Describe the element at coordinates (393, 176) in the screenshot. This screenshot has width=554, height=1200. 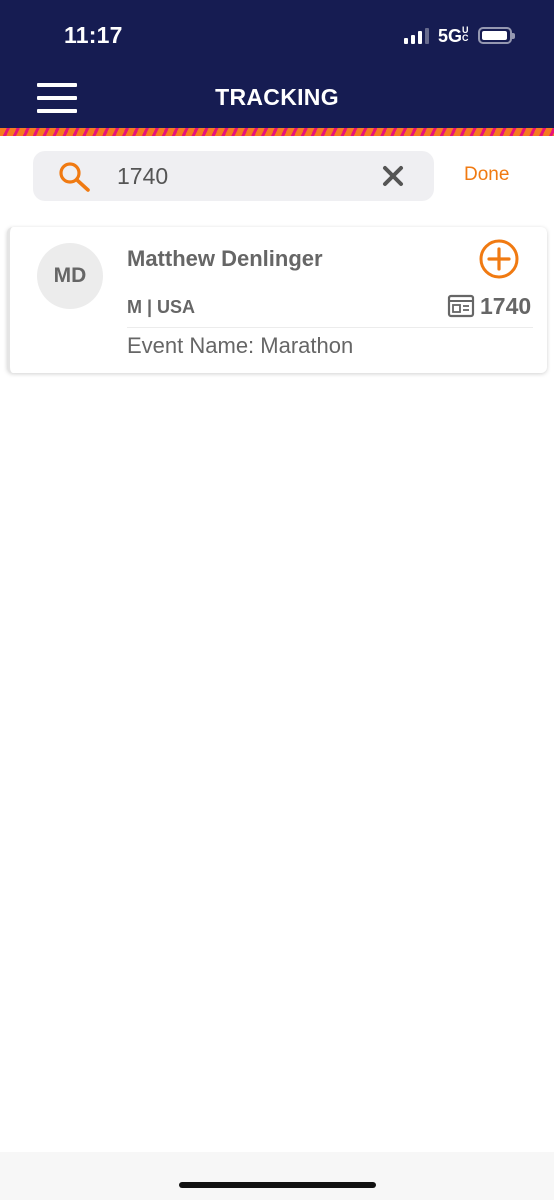
I see `clear-search-icon` at that location.